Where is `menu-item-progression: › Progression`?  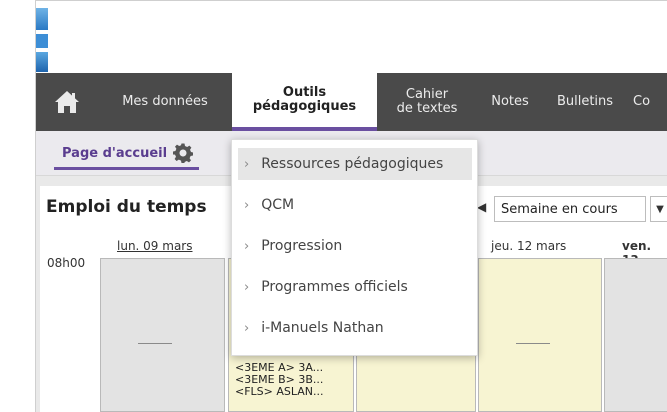
menu-item-progression: › Progression is located at coordinates (355, 246).